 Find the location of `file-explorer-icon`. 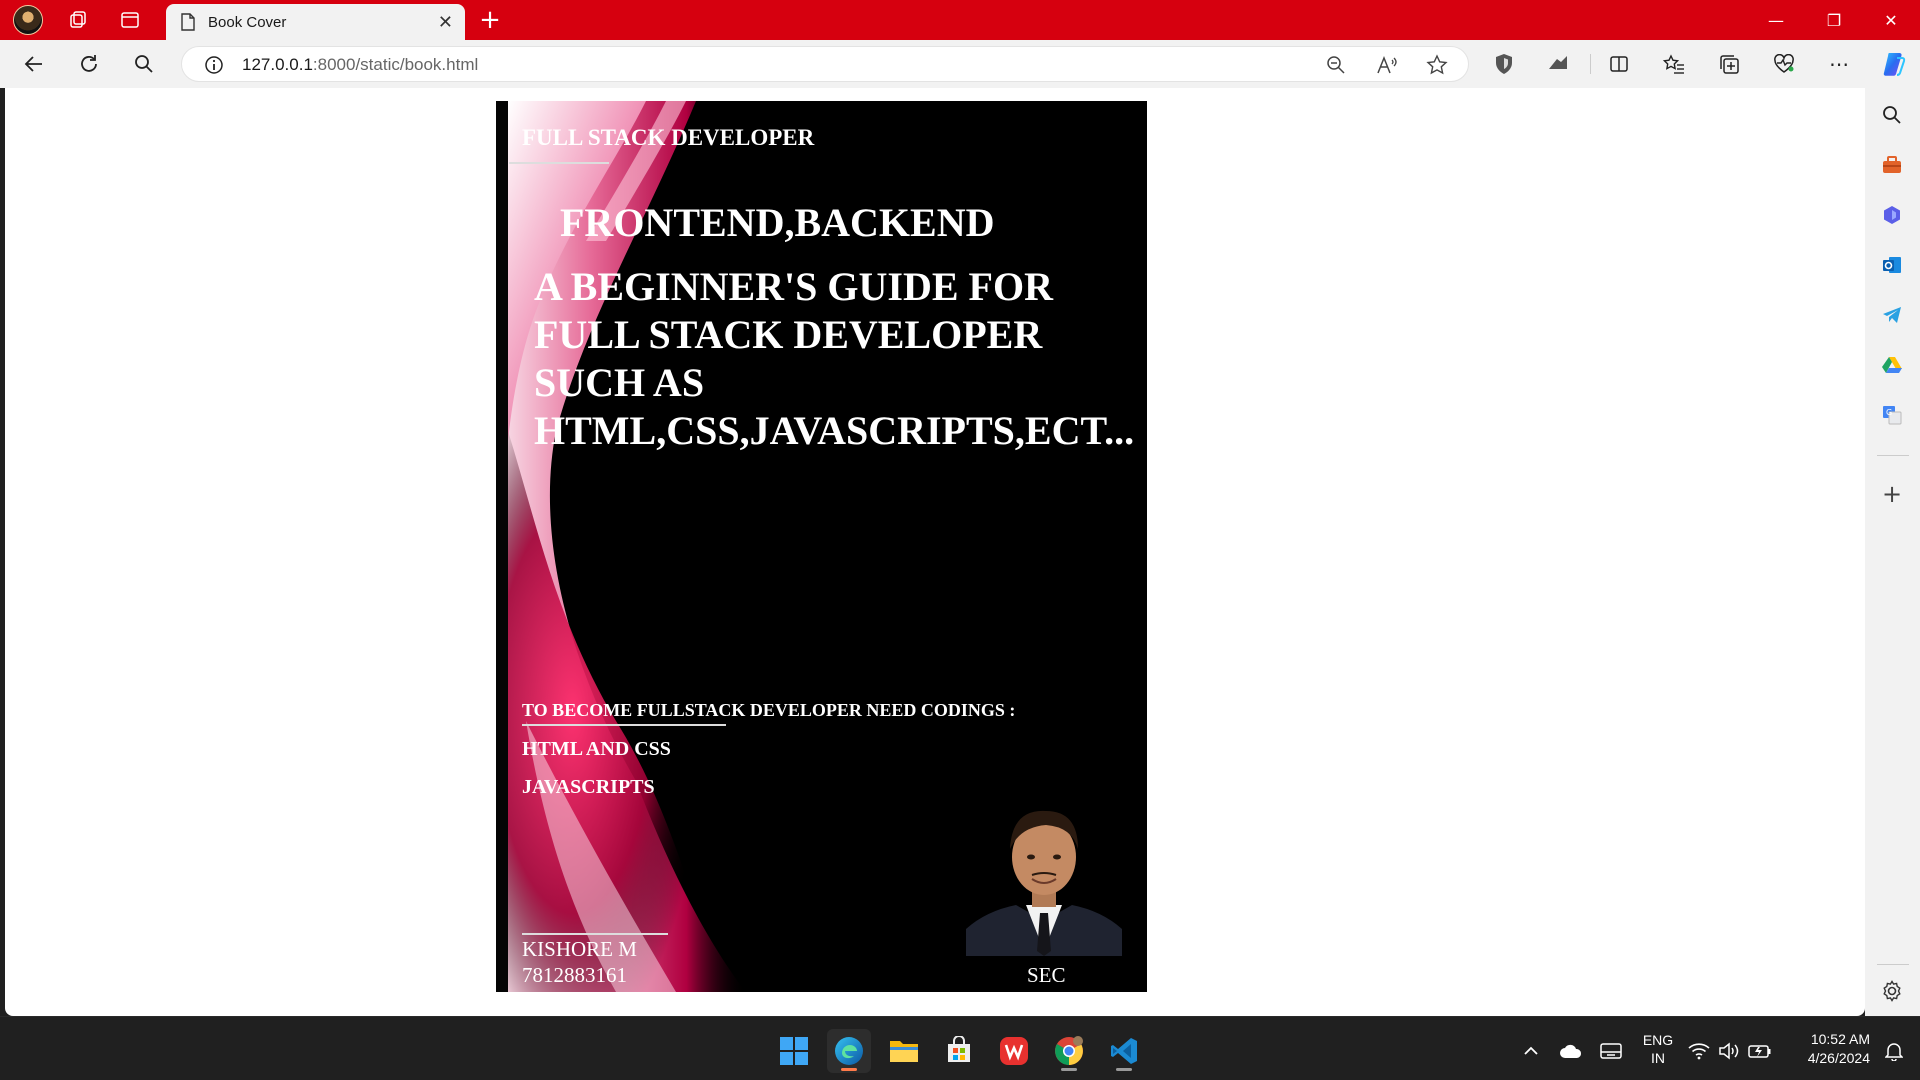

file-explorer-icon is located at coordinates (904, 1051).